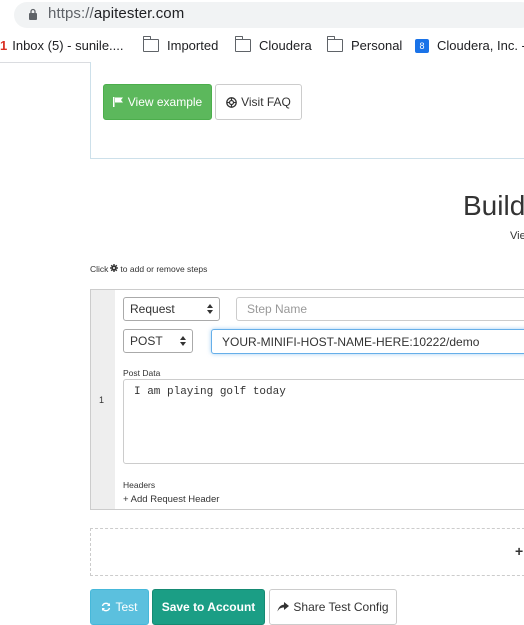 The width and height of the screenshot is (524, 625). I want to click on test-button: Test, so click(119, 607).